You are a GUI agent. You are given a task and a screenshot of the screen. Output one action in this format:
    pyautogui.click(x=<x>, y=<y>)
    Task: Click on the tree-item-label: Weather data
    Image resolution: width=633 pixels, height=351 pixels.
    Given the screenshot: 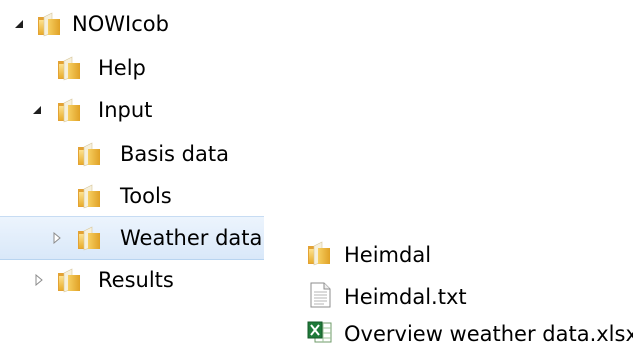 What is the action you would take?
    pyautogui.click(x=191, y=238)
    